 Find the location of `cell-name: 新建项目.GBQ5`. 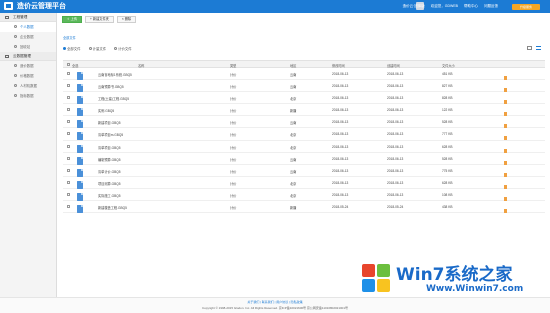

cell-name: 新建项目.GBQ5 is located at coordinates (109, 122).